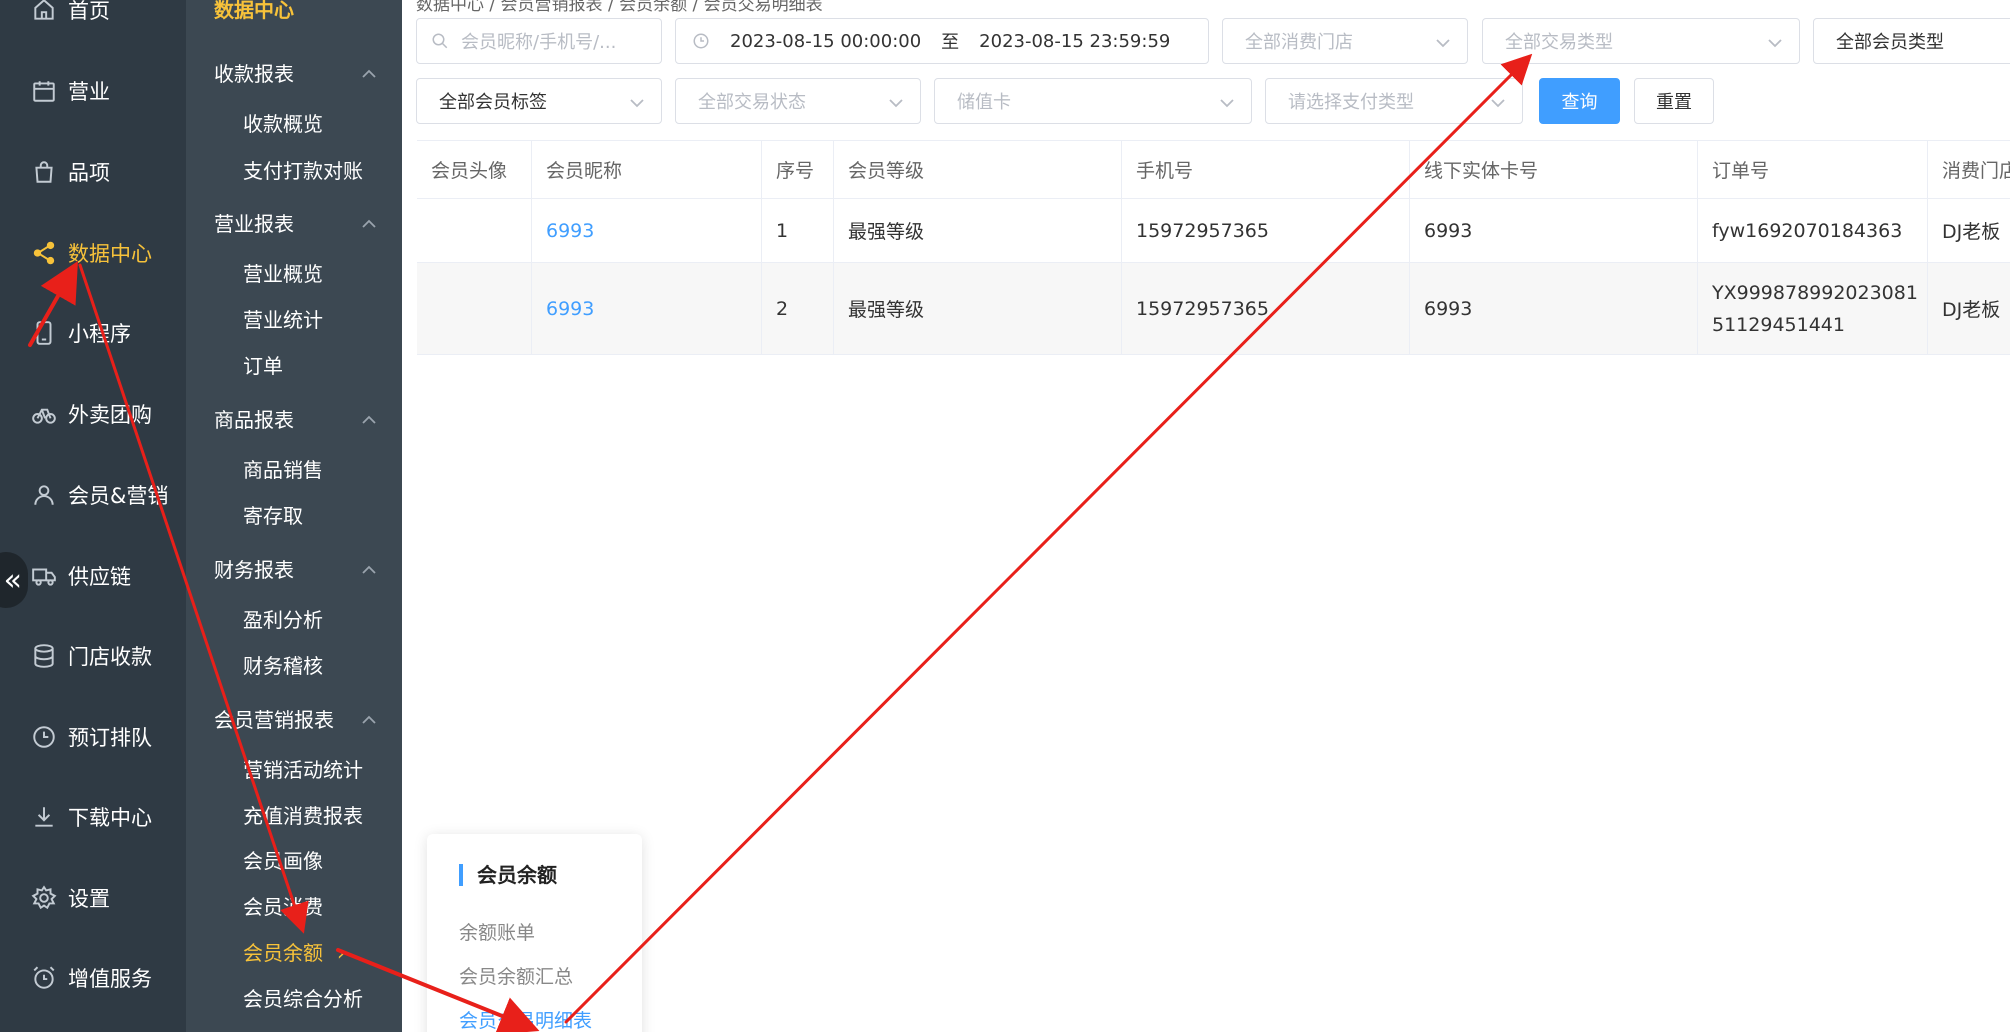 The image size is (2010, 1032). What do you see at coordinates (303, 997) in the screenshot?
I see `submenu-item: 会员综合分析` at bounding box center [303, 997].